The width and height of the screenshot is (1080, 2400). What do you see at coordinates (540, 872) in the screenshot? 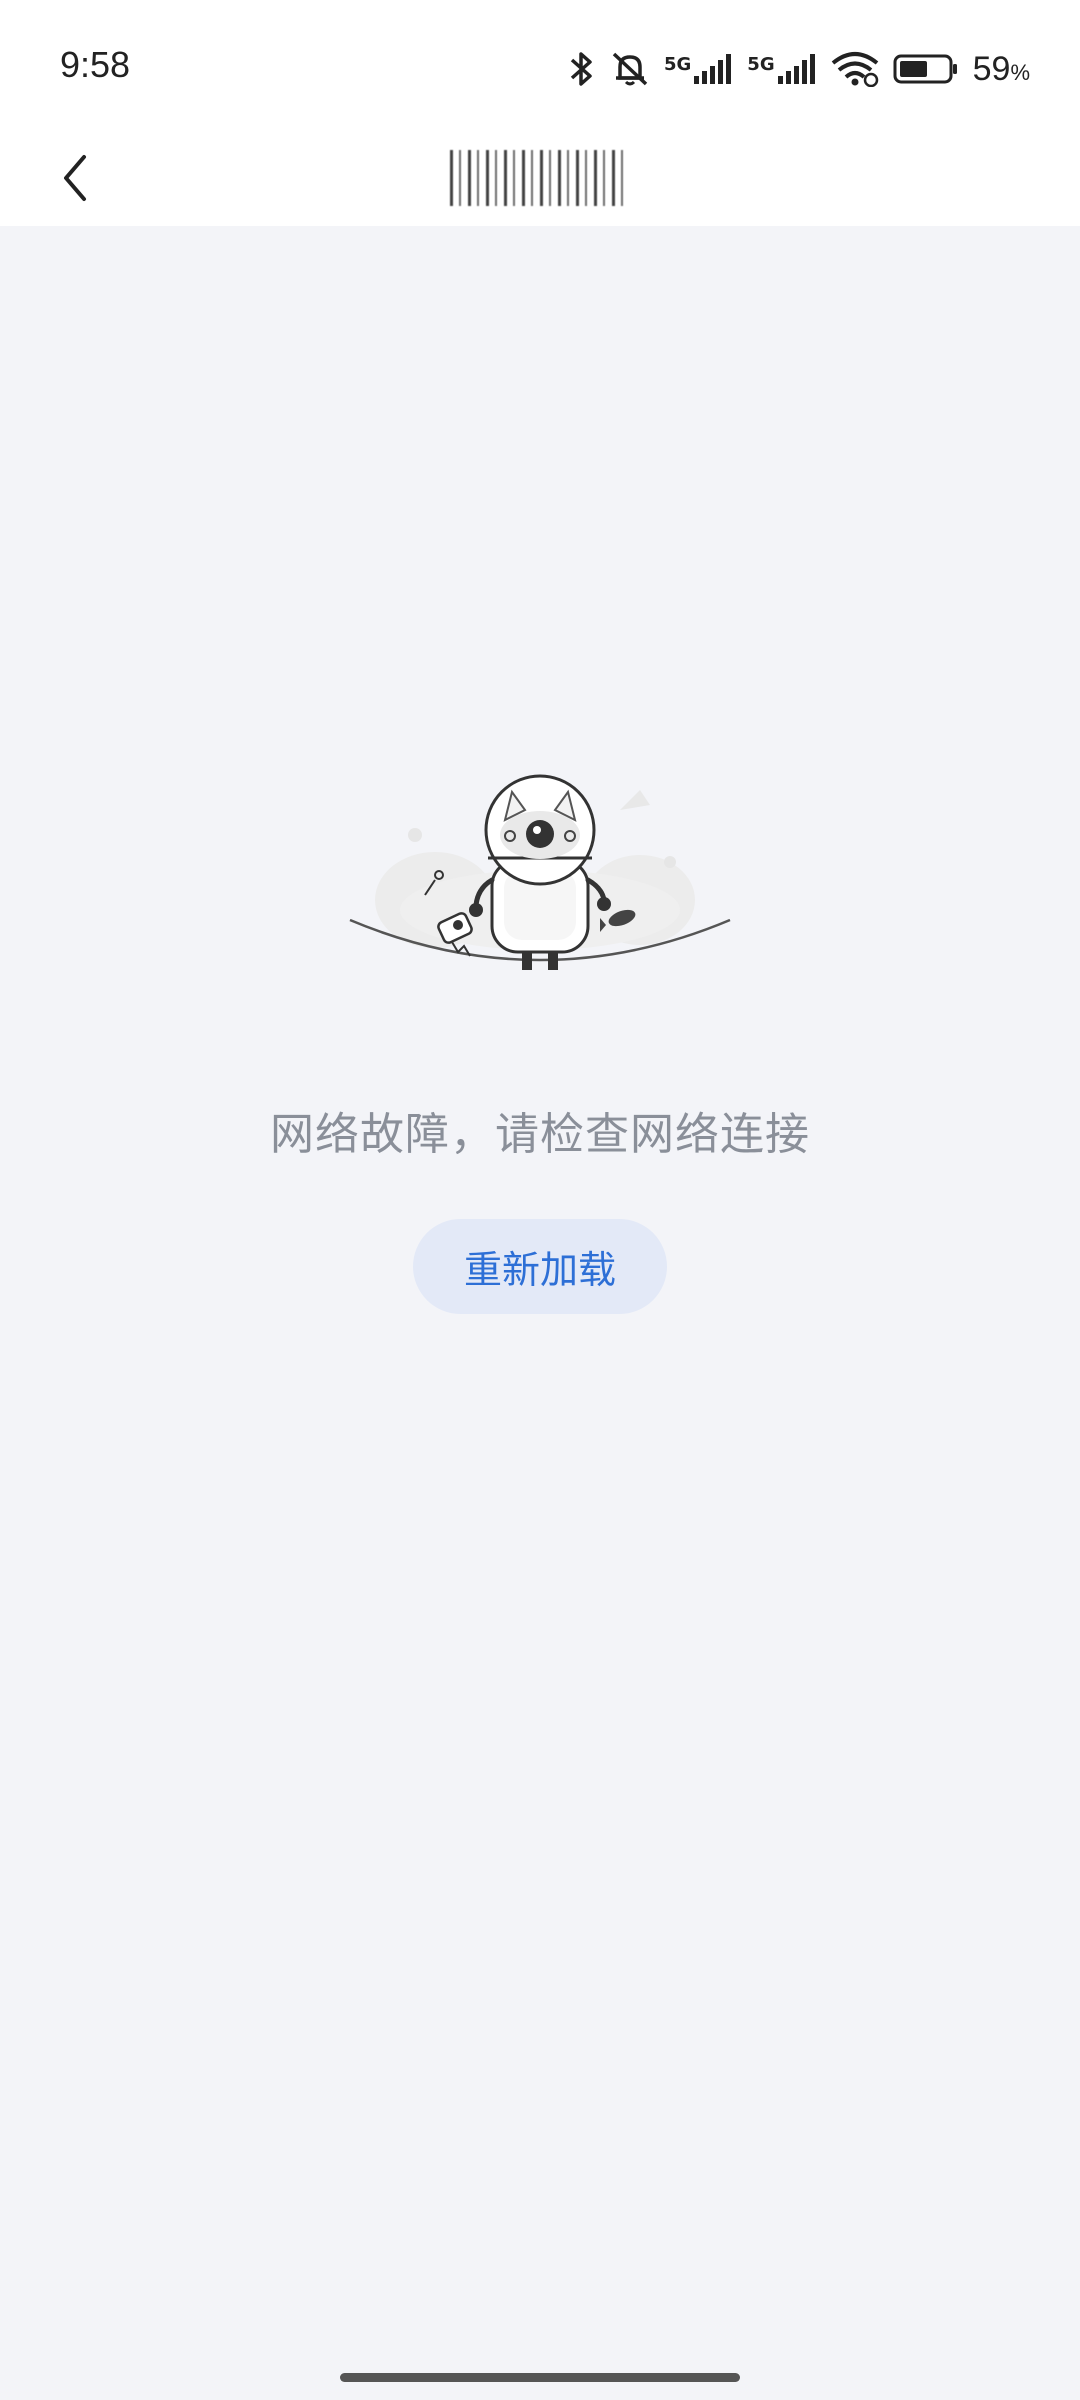
I see `network-error-illustration` at bounding box center [540, 872].